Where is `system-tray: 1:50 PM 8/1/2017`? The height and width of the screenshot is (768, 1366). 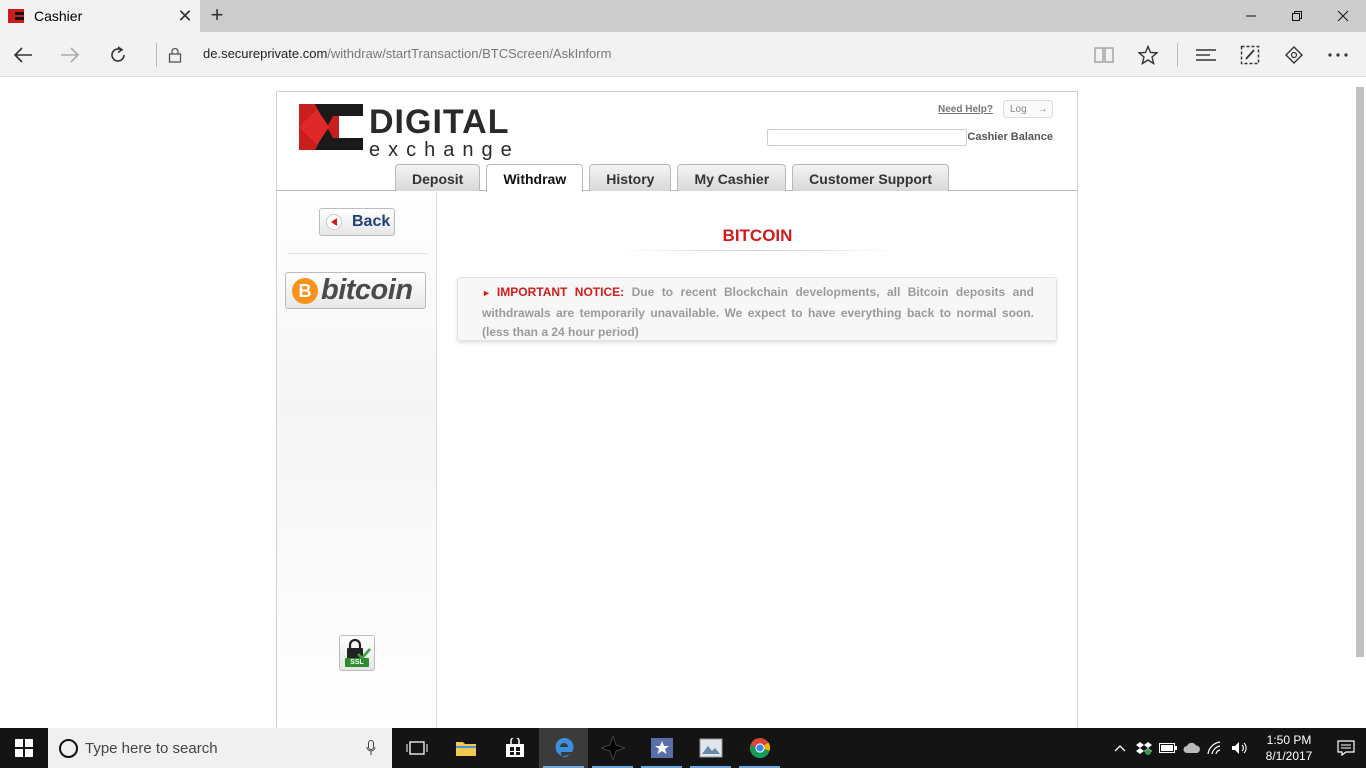
system-tray: 1:50 PM 8/1/2017 is located at coordinates (1237, 748).